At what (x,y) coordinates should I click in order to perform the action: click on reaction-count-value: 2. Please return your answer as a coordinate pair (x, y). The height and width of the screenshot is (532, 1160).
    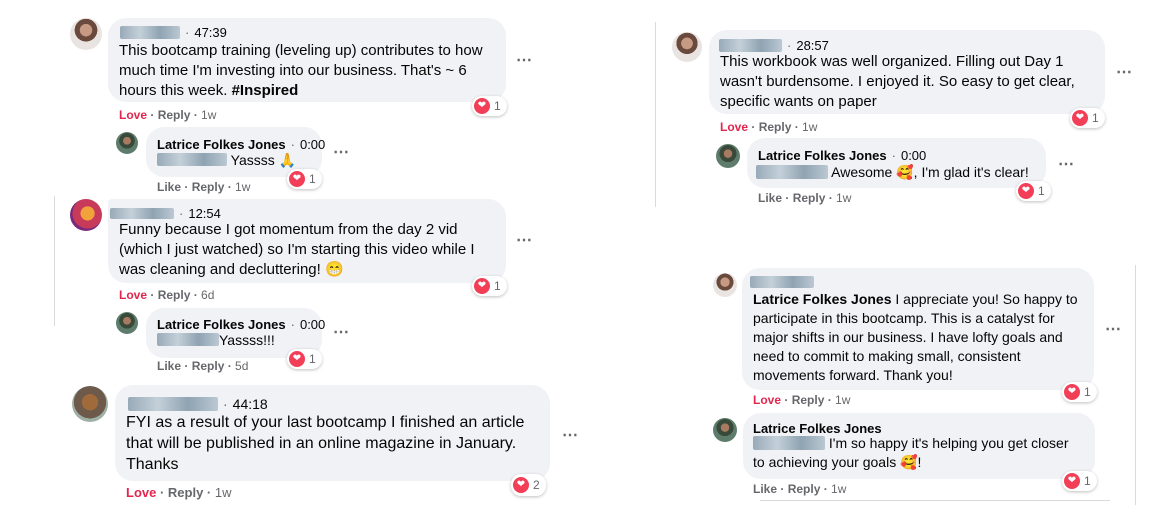
    Looking at the image, I should click on (536, 485).